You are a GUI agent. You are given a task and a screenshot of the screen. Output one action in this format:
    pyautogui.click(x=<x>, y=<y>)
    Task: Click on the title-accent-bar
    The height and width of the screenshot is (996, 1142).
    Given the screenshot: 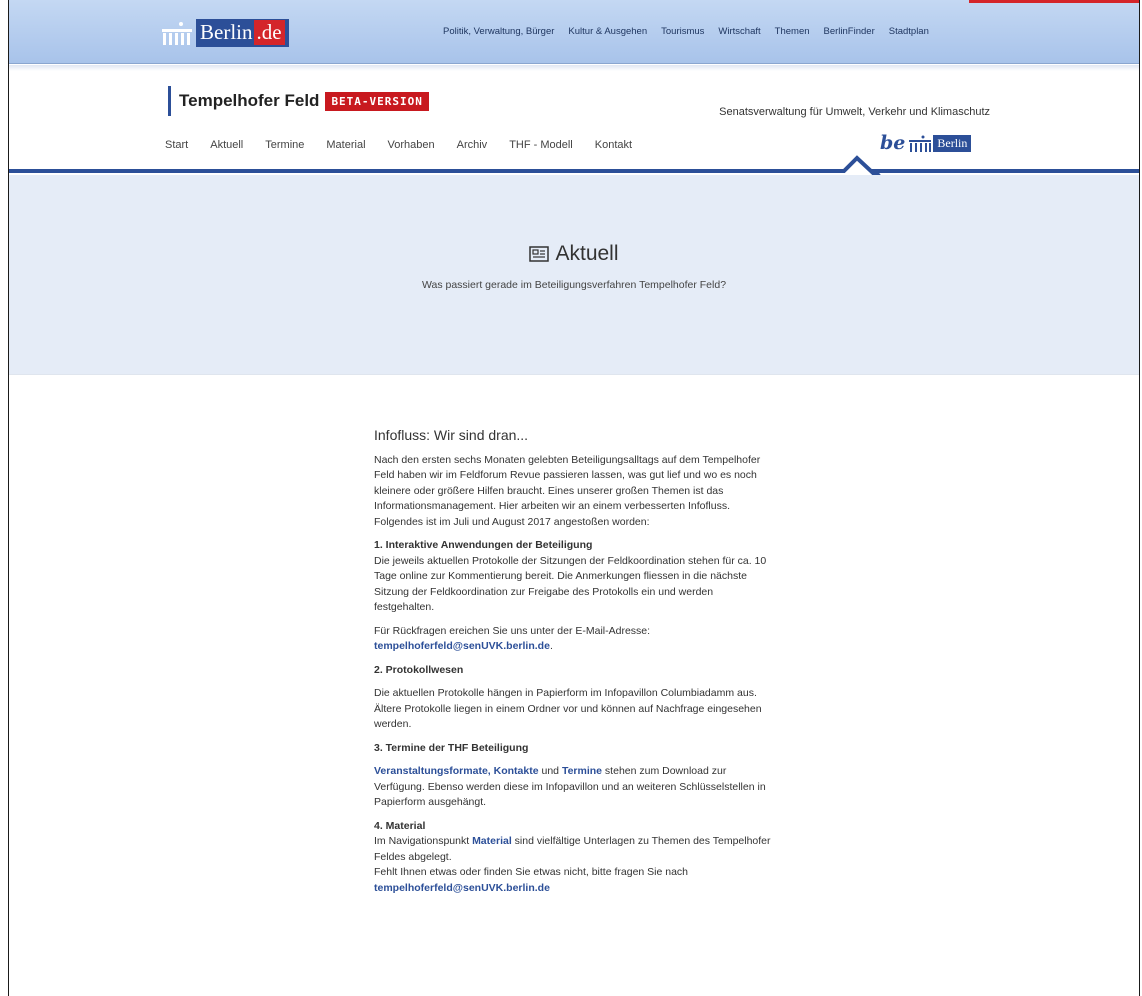 What is the action you would take?
    pyautogui.click(x=169, y=101)
    